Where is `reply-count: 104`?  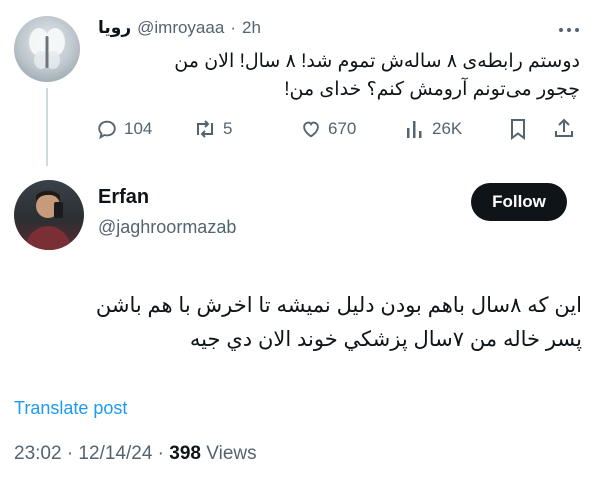 reply-count: 104 is located at coordinates (138, 128).